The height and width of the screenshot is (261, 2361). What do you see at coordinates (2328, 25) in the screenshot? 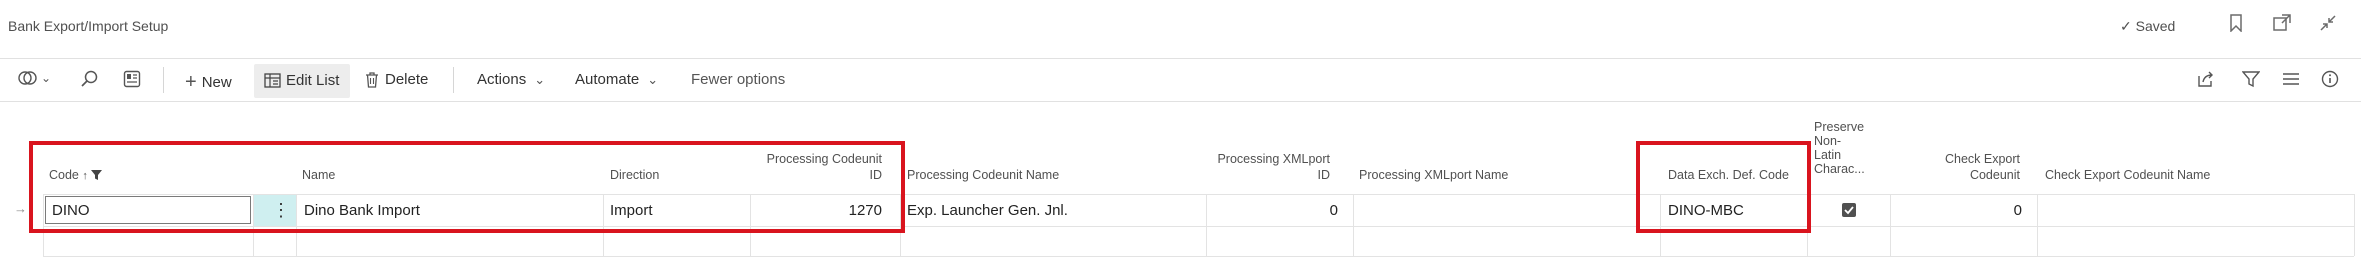
I see `collapse-icon` at bounding box center [2328, 25].